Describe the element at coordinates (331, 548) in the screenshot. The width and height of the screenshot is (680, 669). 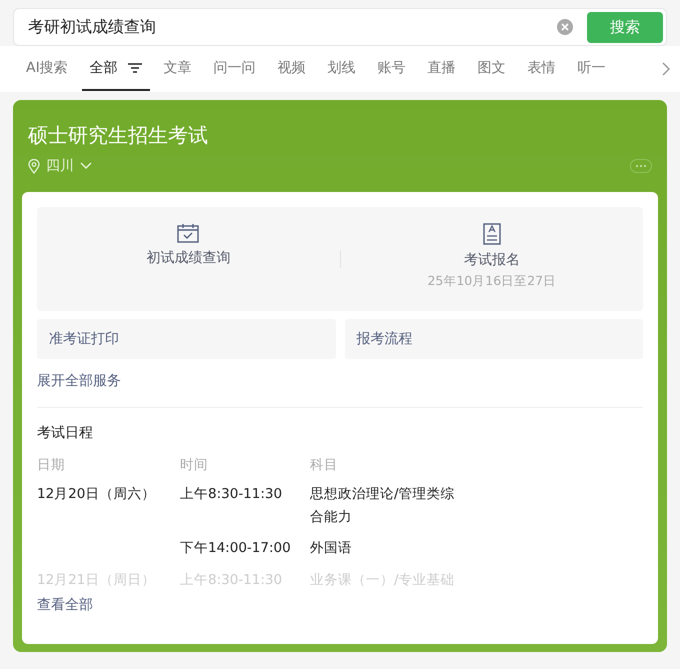
I see `table-cell-text: 外国语` at that location.